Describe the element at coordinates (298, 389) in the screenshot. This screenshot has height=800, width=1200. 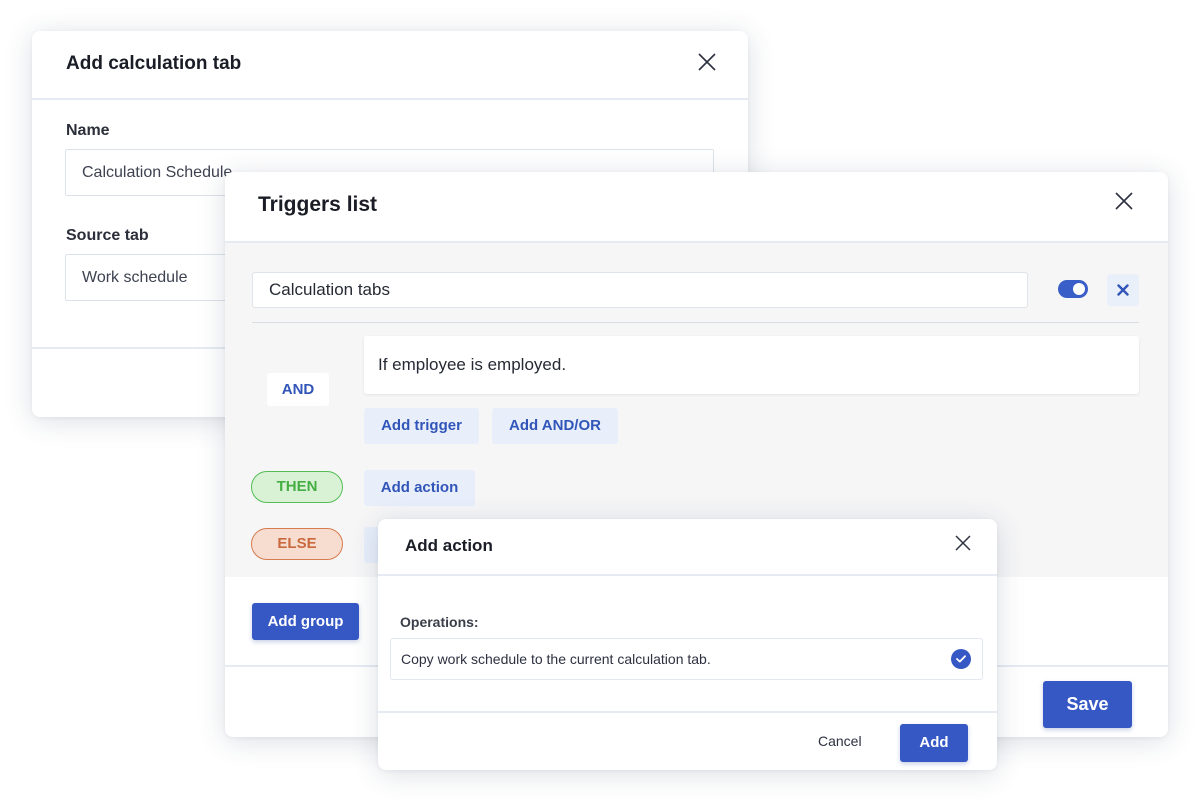
I see `and-operator-badge: AND` at that location.